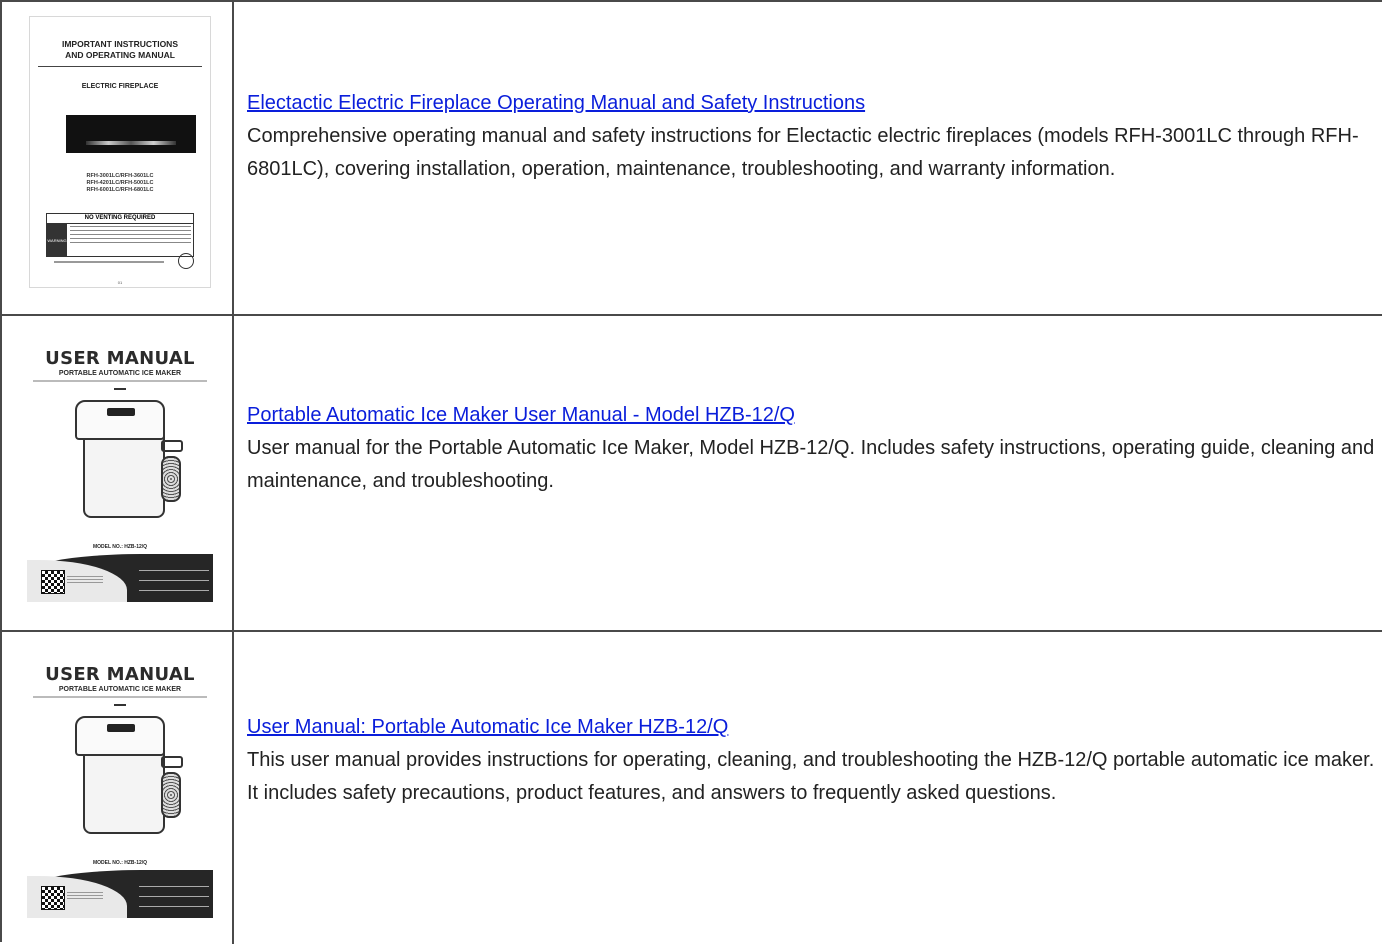  Describe the element at coordinates (120, 176) in the screenshot. I see `cover-model-line: RFH-3001LC/RFH-3601LC` at that location.